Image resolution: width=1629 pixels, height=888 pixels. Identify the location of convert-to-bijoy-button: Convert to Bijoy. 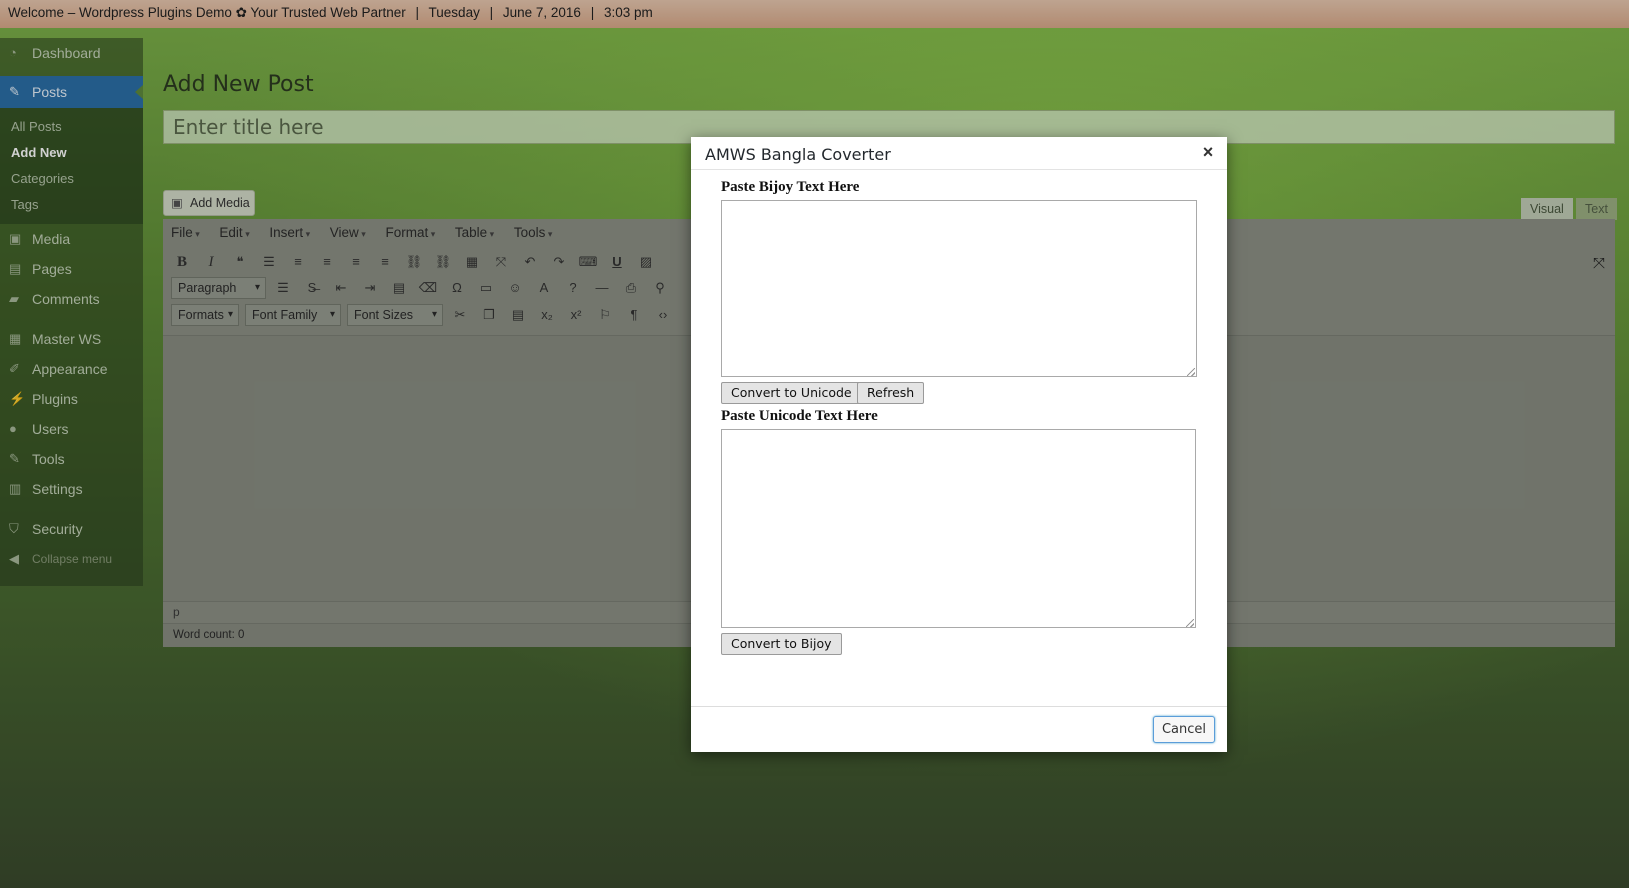
(781, 644).